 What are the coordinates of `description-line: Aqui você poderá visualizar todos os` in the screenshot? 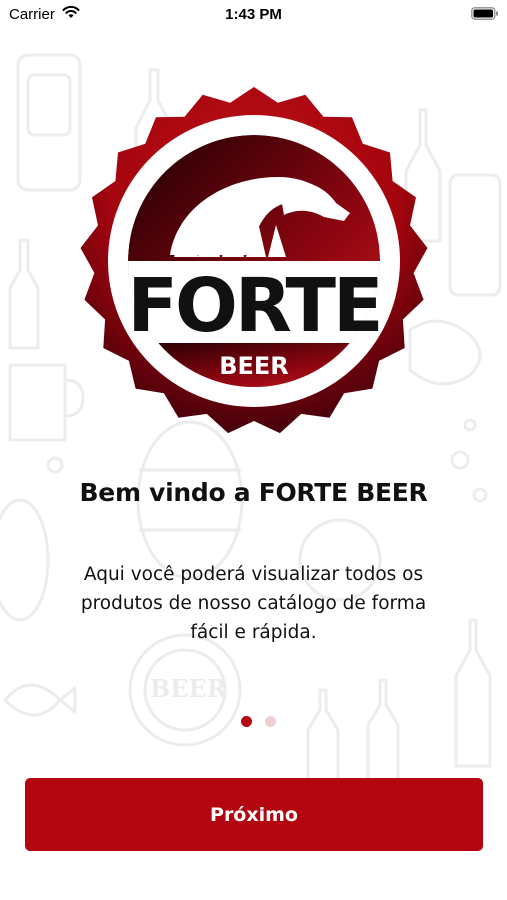 It's located at (253, 574).